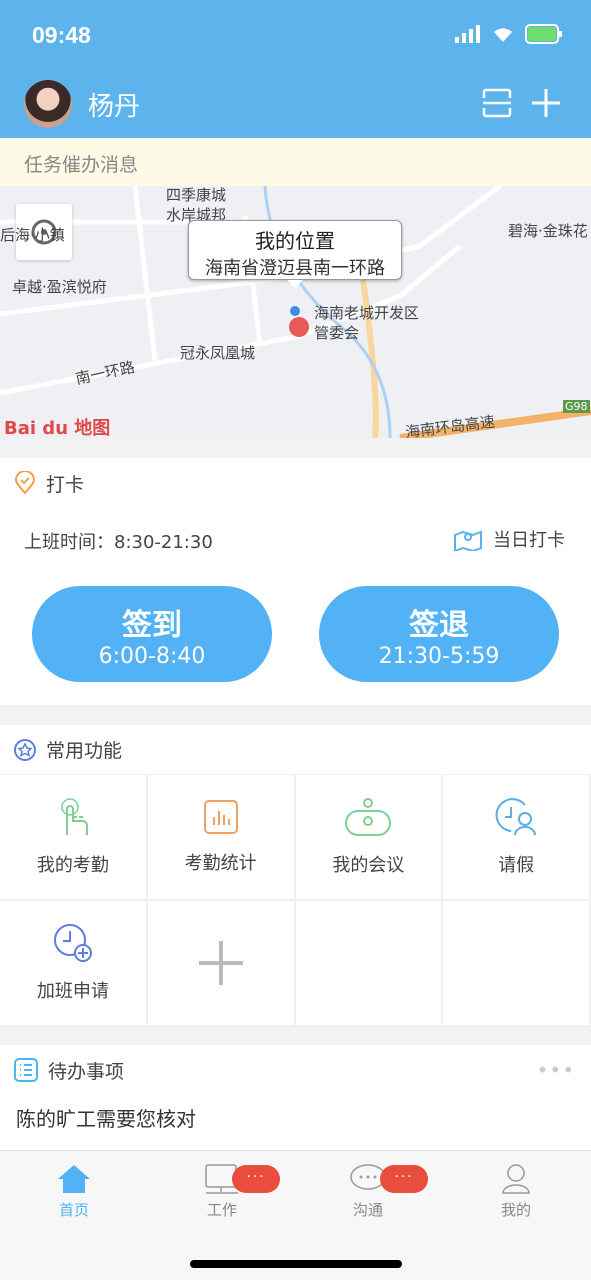 The height and width of the screenshot is (1280, 591). I want to click on function-my-meetings: 我的会议, so click(369, 838).